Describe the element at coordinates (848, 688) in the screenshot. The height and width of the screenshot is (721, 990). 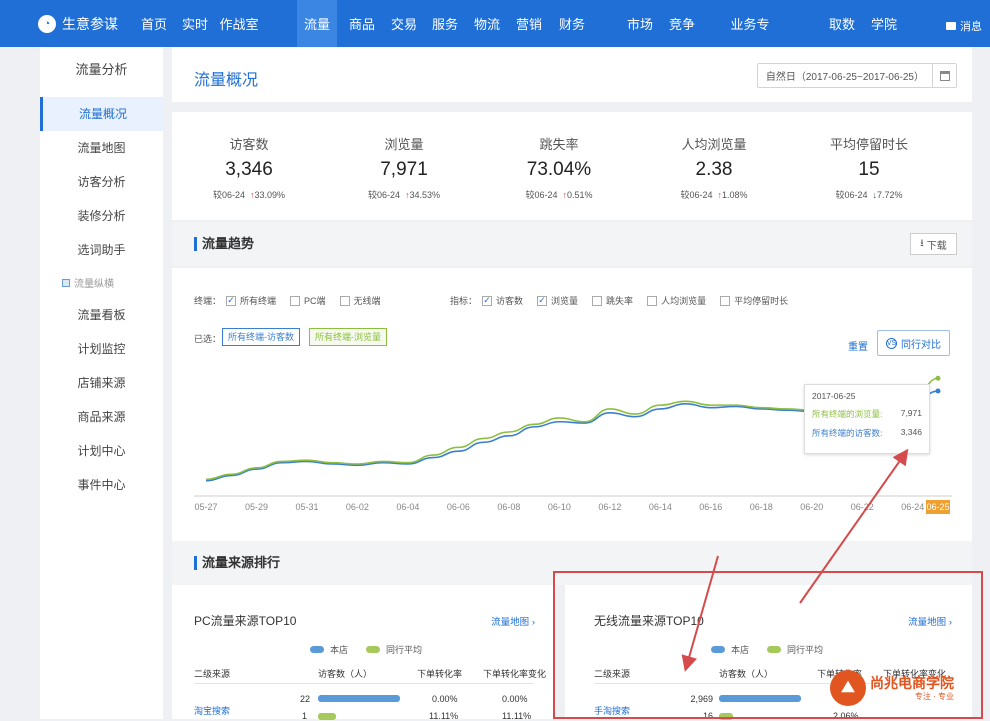
I see `mountain-logo-icon: ⛰` at that location.